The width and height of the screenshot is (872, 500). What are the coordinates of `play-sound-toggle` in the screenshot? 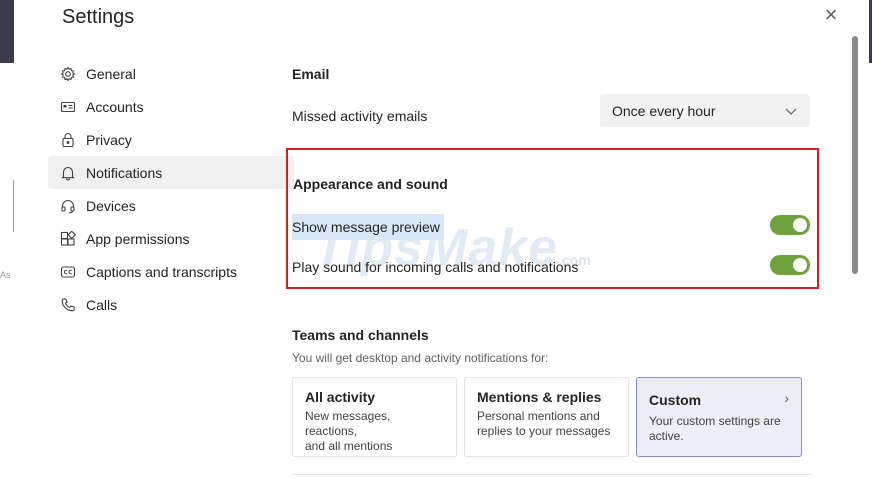 It's located at (790, 265).